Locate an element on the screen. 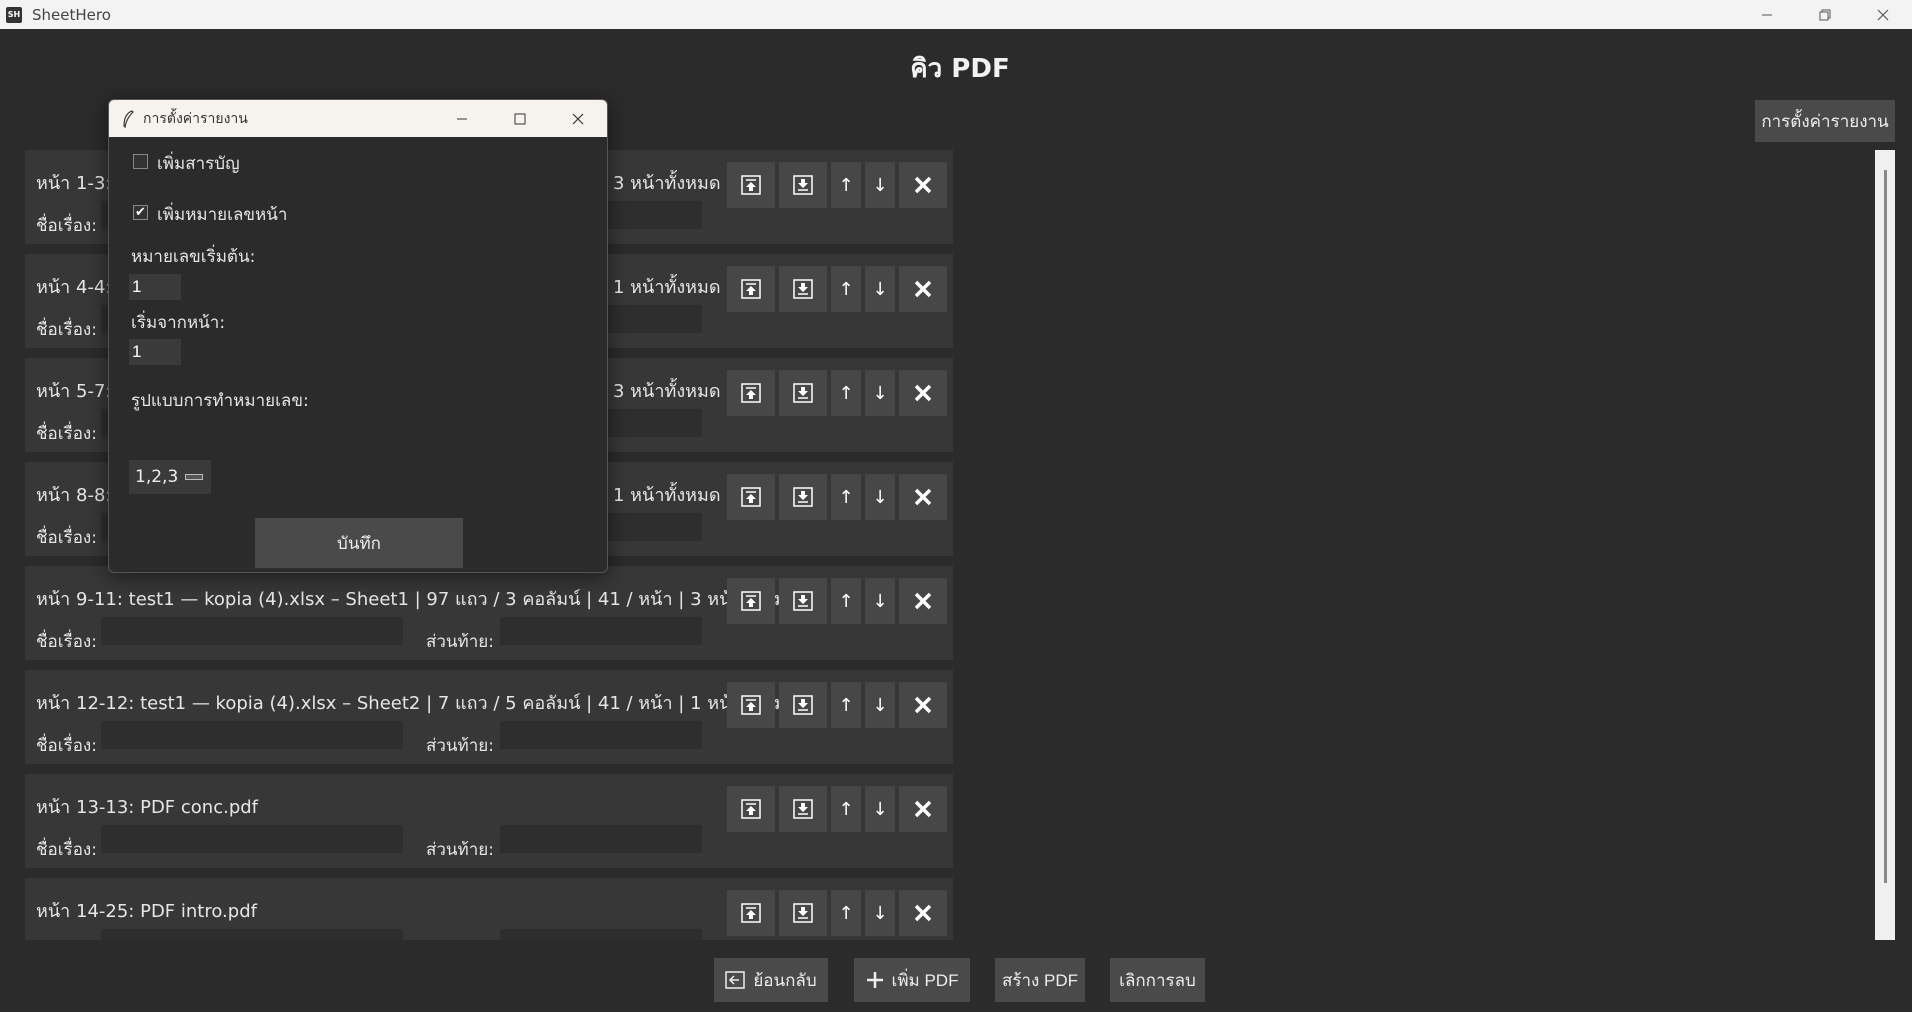 The height and width of the screenshot is (1012, 1912). queue-row-page-count: 1 หน้าทั้งหมด is located at coordinates (667, 495).